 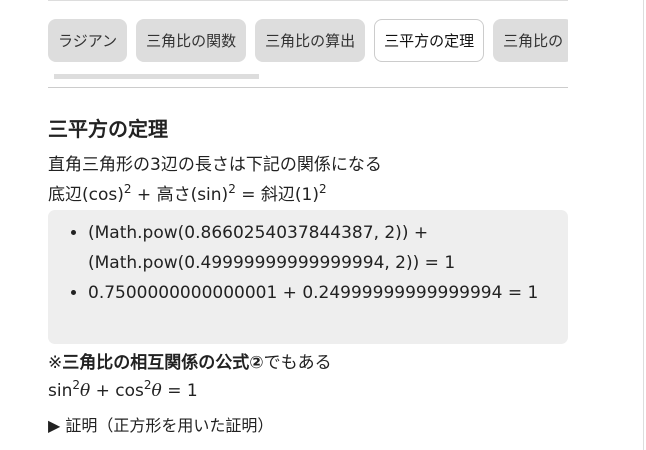 I want to click on note-prefix: ※, so click(x=55, y=363).